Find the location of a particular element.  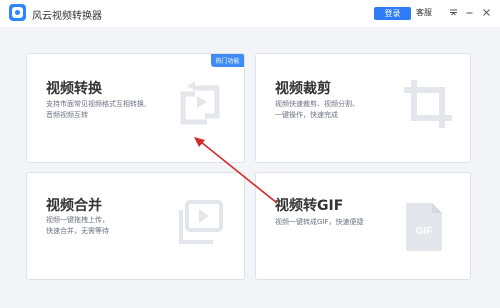

gif-file-icon: GIF is located at coordinates (424, 227).